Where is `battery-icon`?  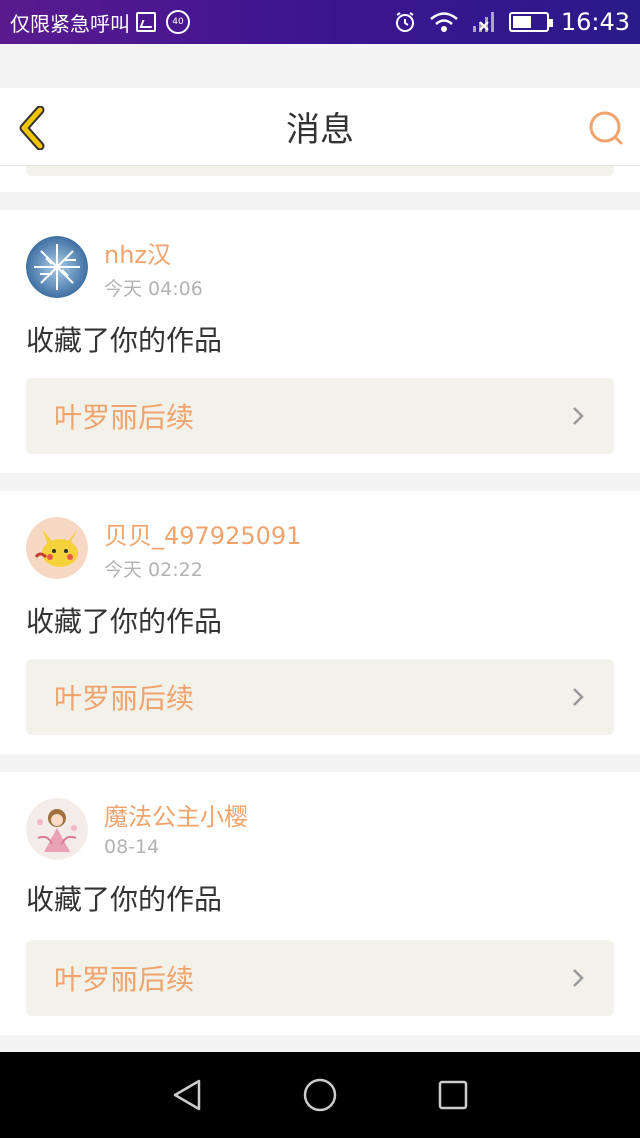
battery-icon is located at coordinates (530, 22).